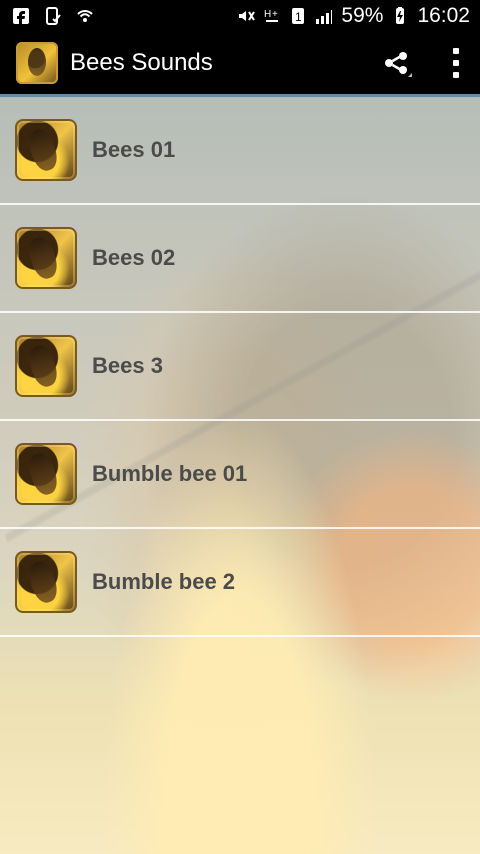 Image resolution: width=480 pixels, height=854 pixels. I want to click on action-bar: Bees Sounds, so click(240, 64).